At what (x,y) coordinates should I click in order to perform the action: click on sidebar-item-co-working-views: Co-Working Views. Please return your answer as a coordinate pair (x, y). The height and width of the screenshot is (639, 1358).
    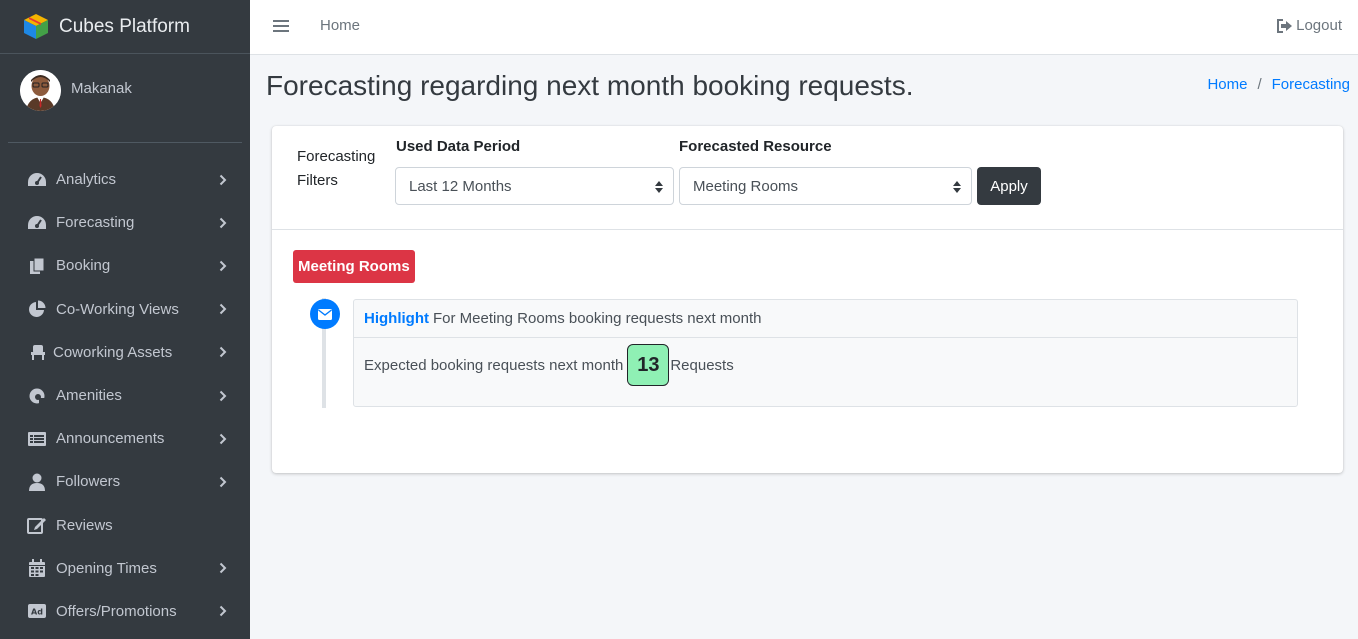
    Looking at the image, I should click on (125, 309).